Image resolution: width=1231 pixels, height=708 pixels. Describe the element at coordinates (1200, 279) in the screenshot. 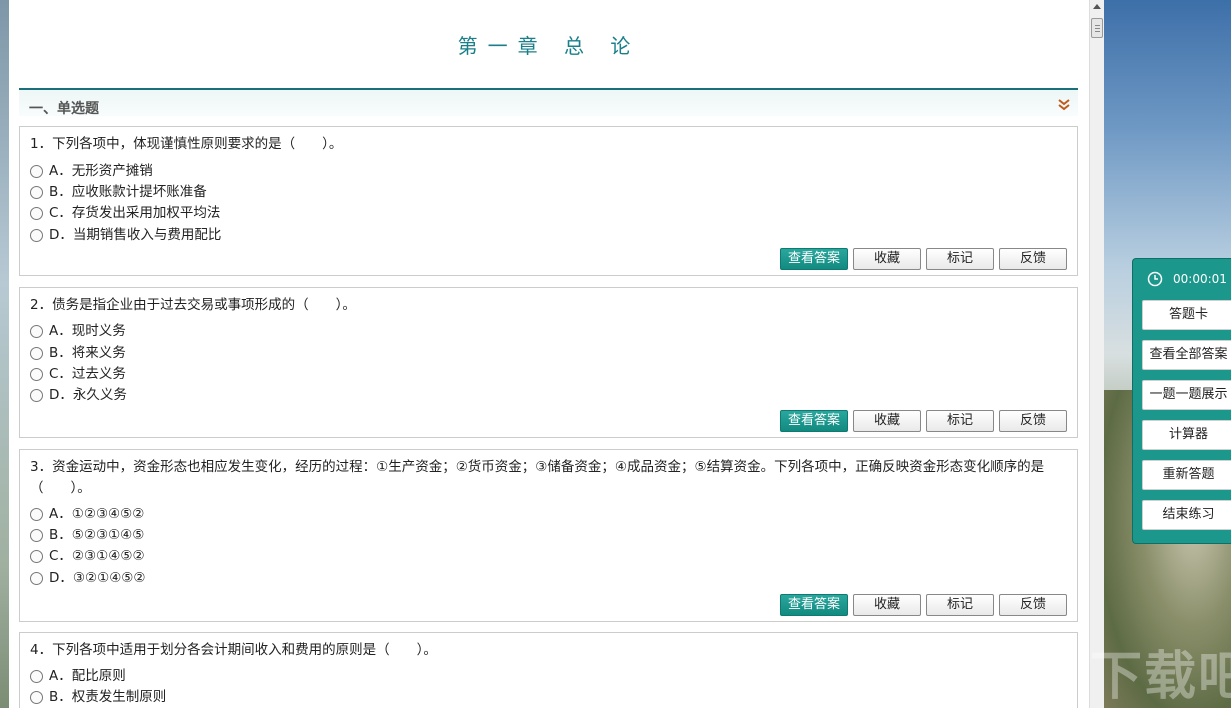

I see `timer-value: 00:00:01` at that location.